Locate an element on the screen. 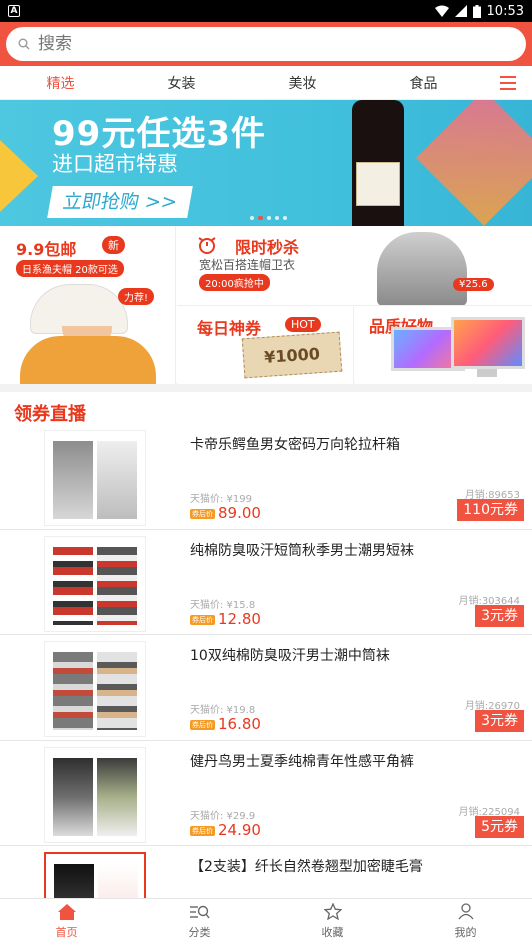  price-tag: ¥25.6 is located at coordinates (473, 284).